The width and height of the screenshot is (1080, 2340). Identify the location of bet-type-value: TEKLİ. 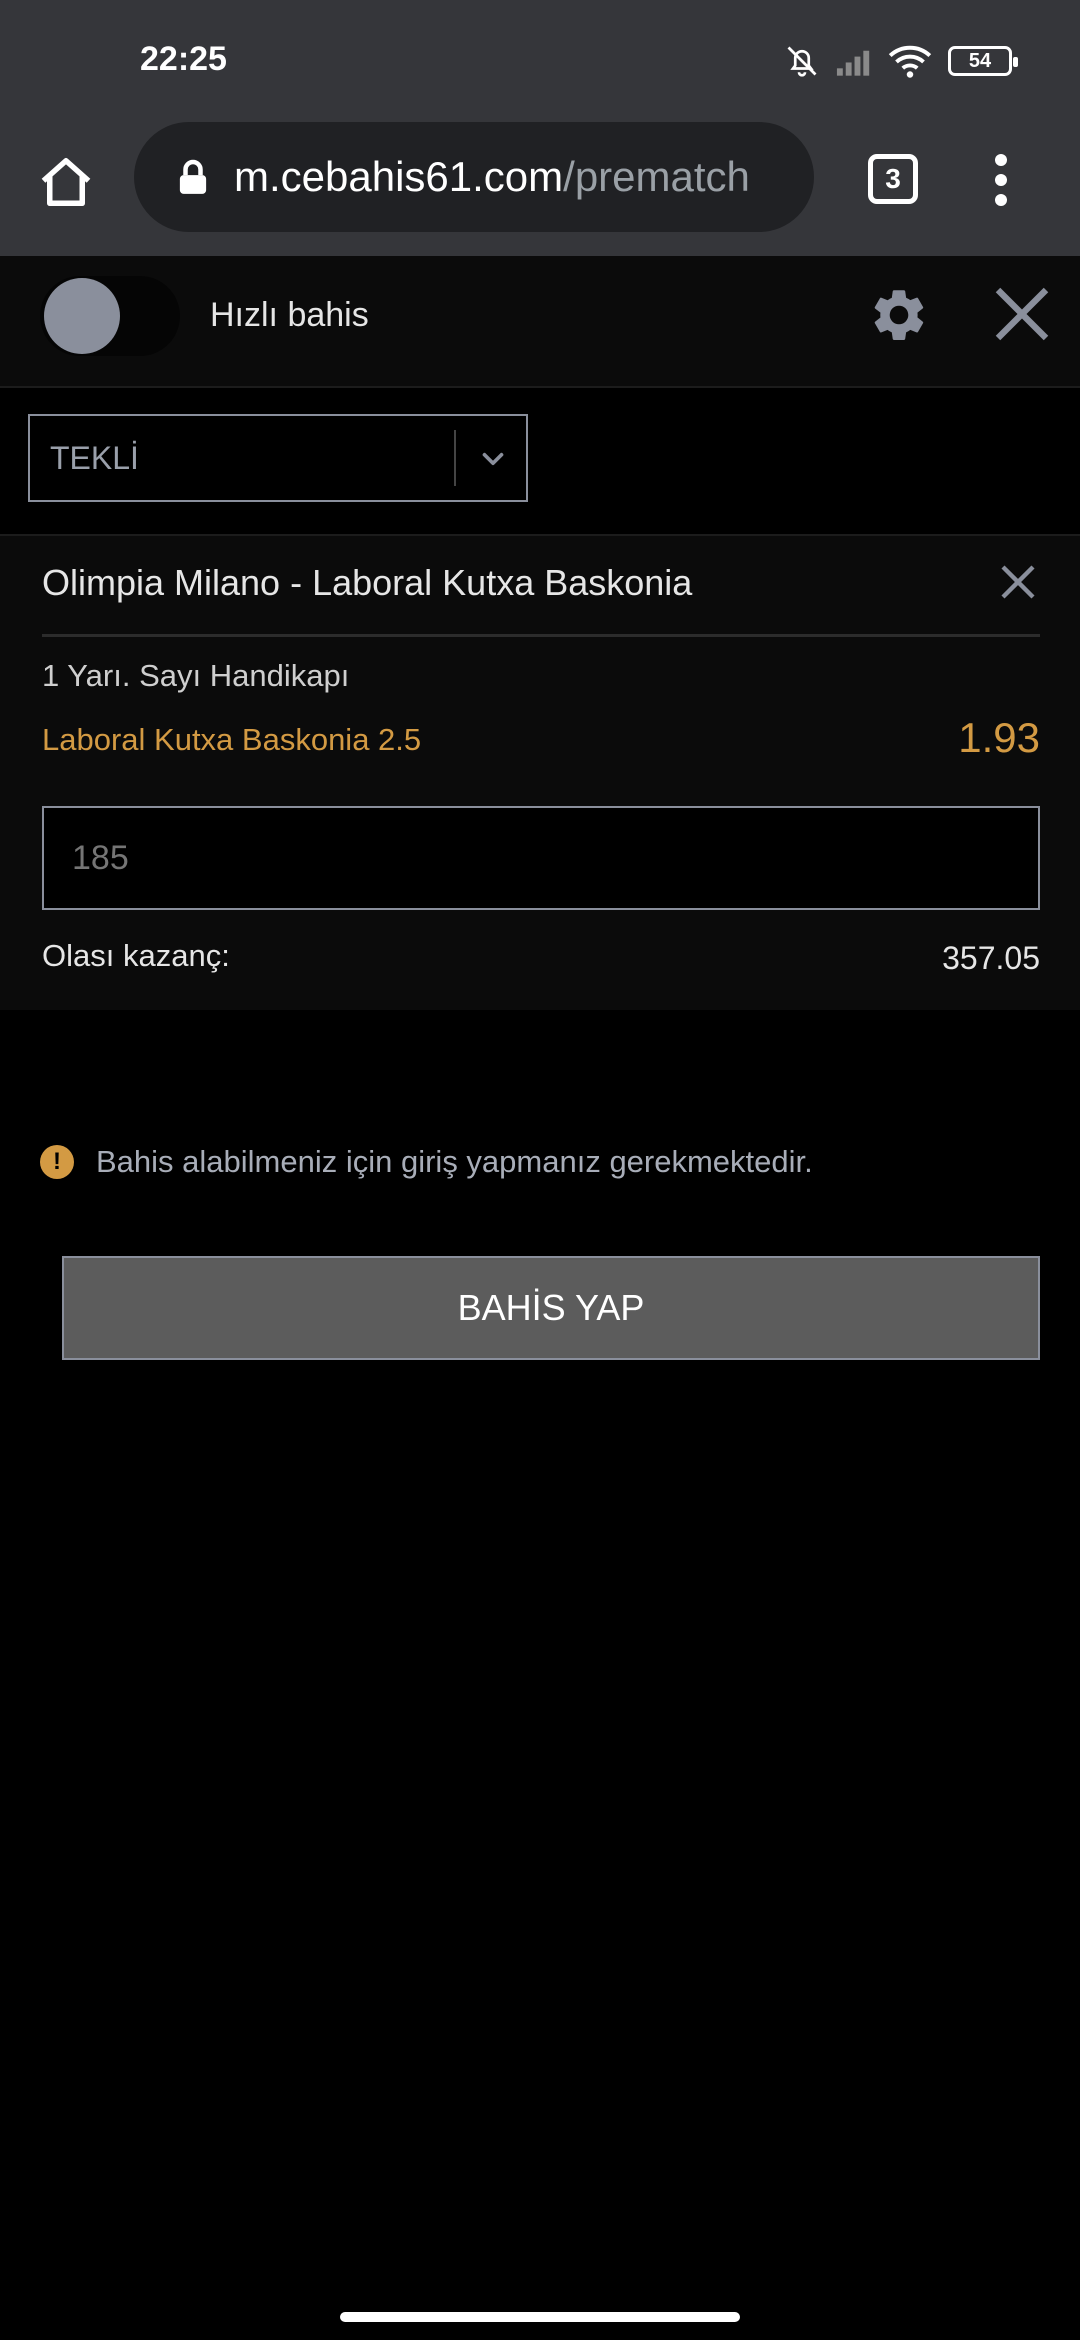
(94, 458).